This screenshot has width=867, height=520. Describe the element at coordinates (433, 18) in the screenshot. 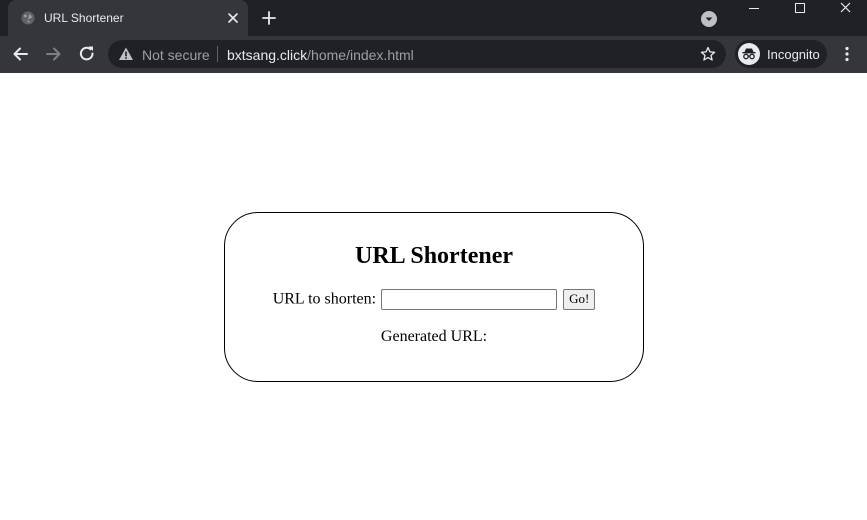

I see `tab-strip: URL Shortener` at that location.